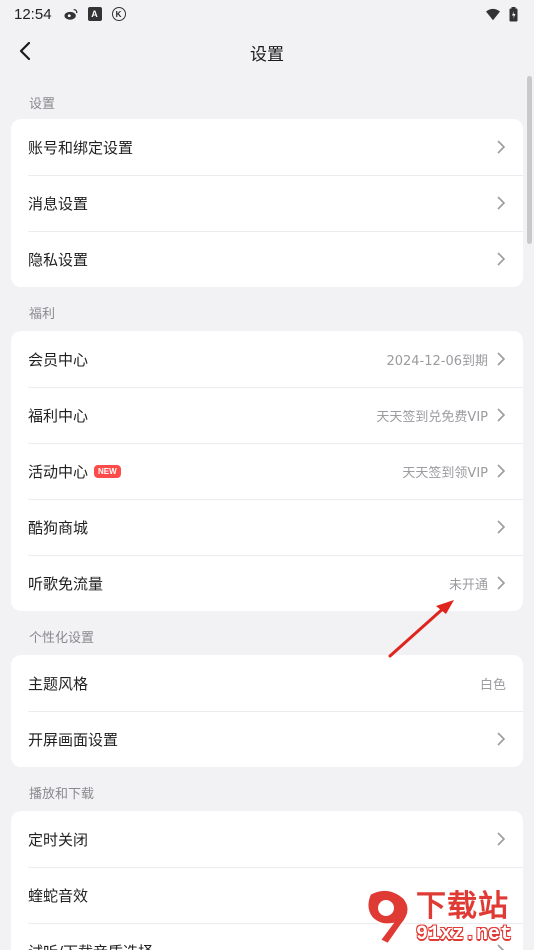 This screenshot has height=950, width=534. What do you see at coordinates (464, 934) in the screenshot?
I see `watermark-url: 91xz.net` at bounding box center [464, 934].